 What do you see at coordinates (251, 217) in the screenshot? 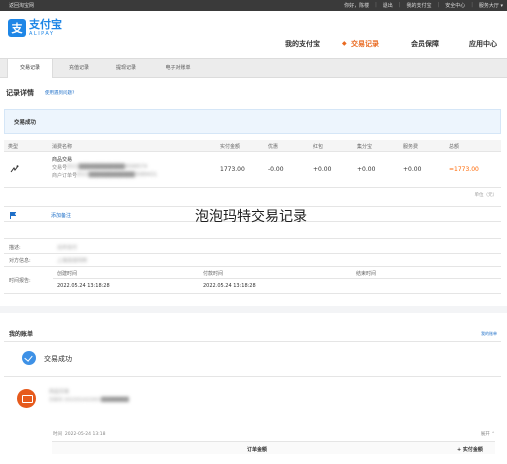
I see `watermark-text: 泡泡玛特交易记录` at bounding box center [251, 217].